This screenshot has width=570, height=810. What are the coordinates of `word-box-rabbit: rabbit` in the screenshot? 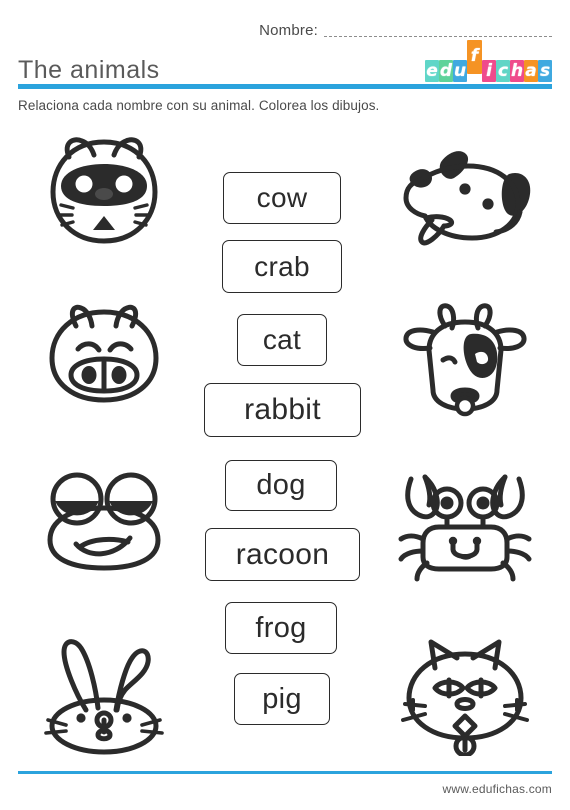 It's located at (282, 410).